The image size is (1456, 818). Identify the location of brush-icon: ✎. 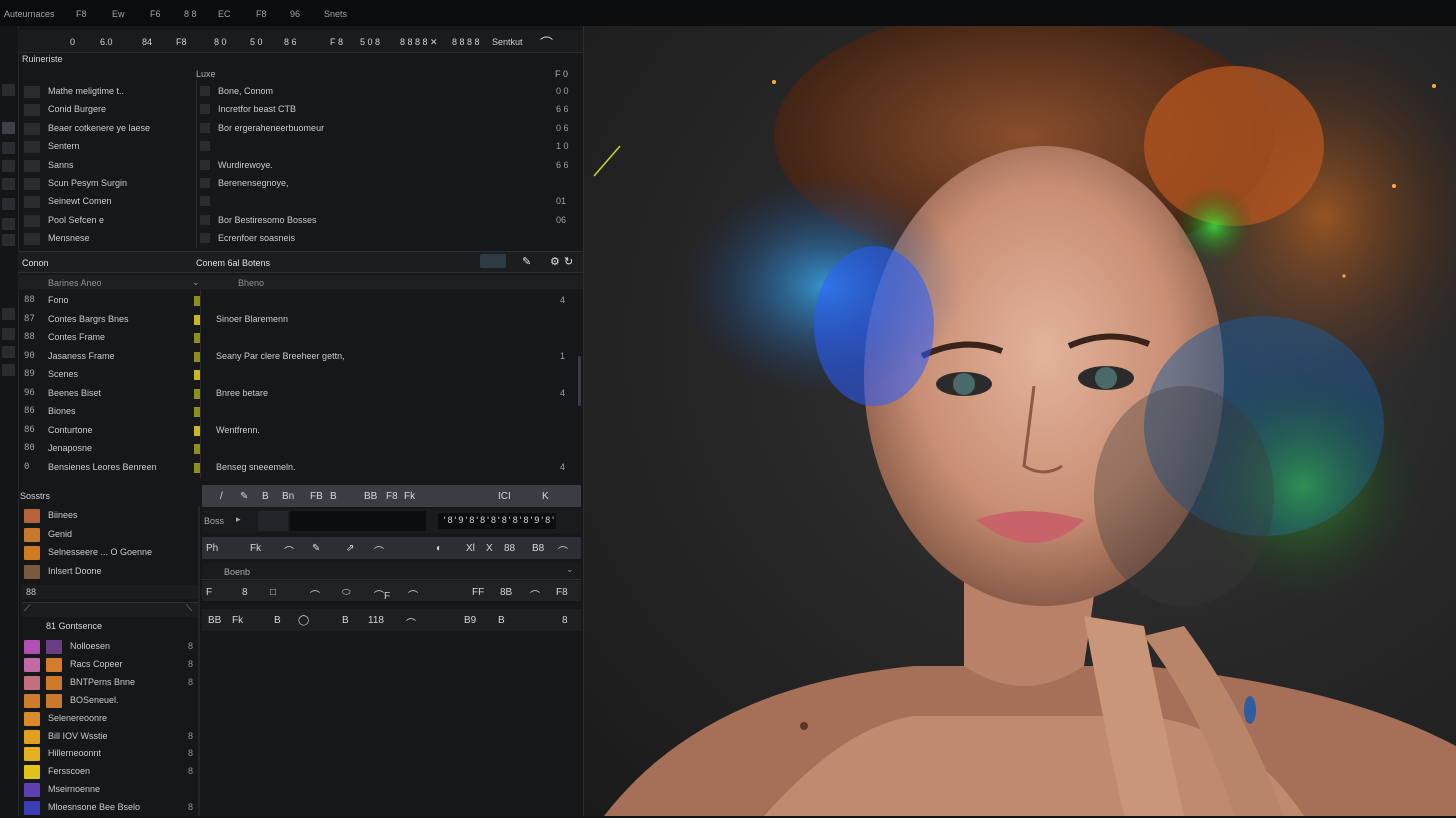
(526, 261).